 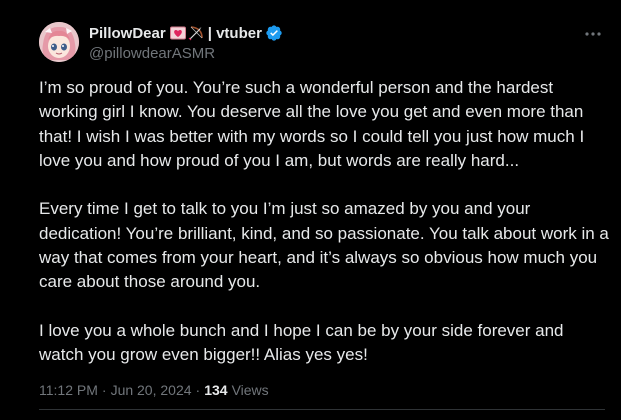 I want to click on tweet-time: 11:12 PM, so click(x=68, y=390).